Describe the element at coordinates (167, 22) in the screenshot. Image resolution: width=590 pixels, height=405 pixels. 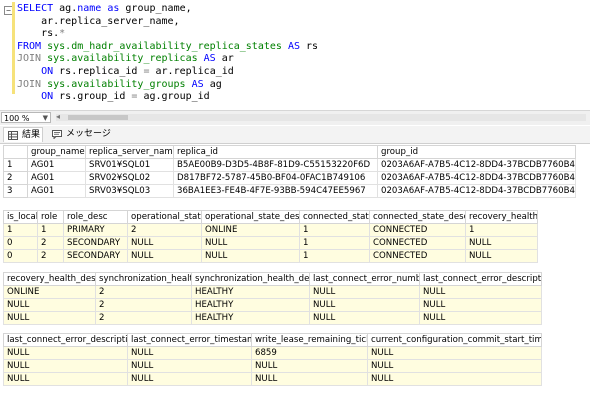
I see `code-line: ar.replica_server_name,` at that location.